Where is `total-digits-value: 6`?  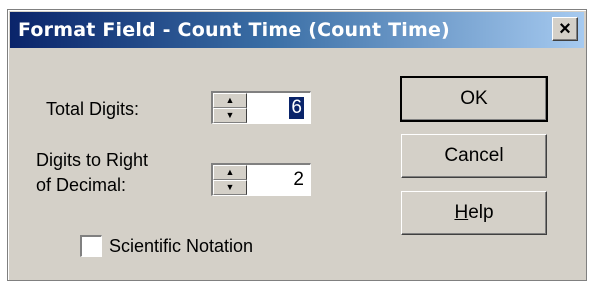
total-digits-value: 6 is located at coordinates (296, 108).